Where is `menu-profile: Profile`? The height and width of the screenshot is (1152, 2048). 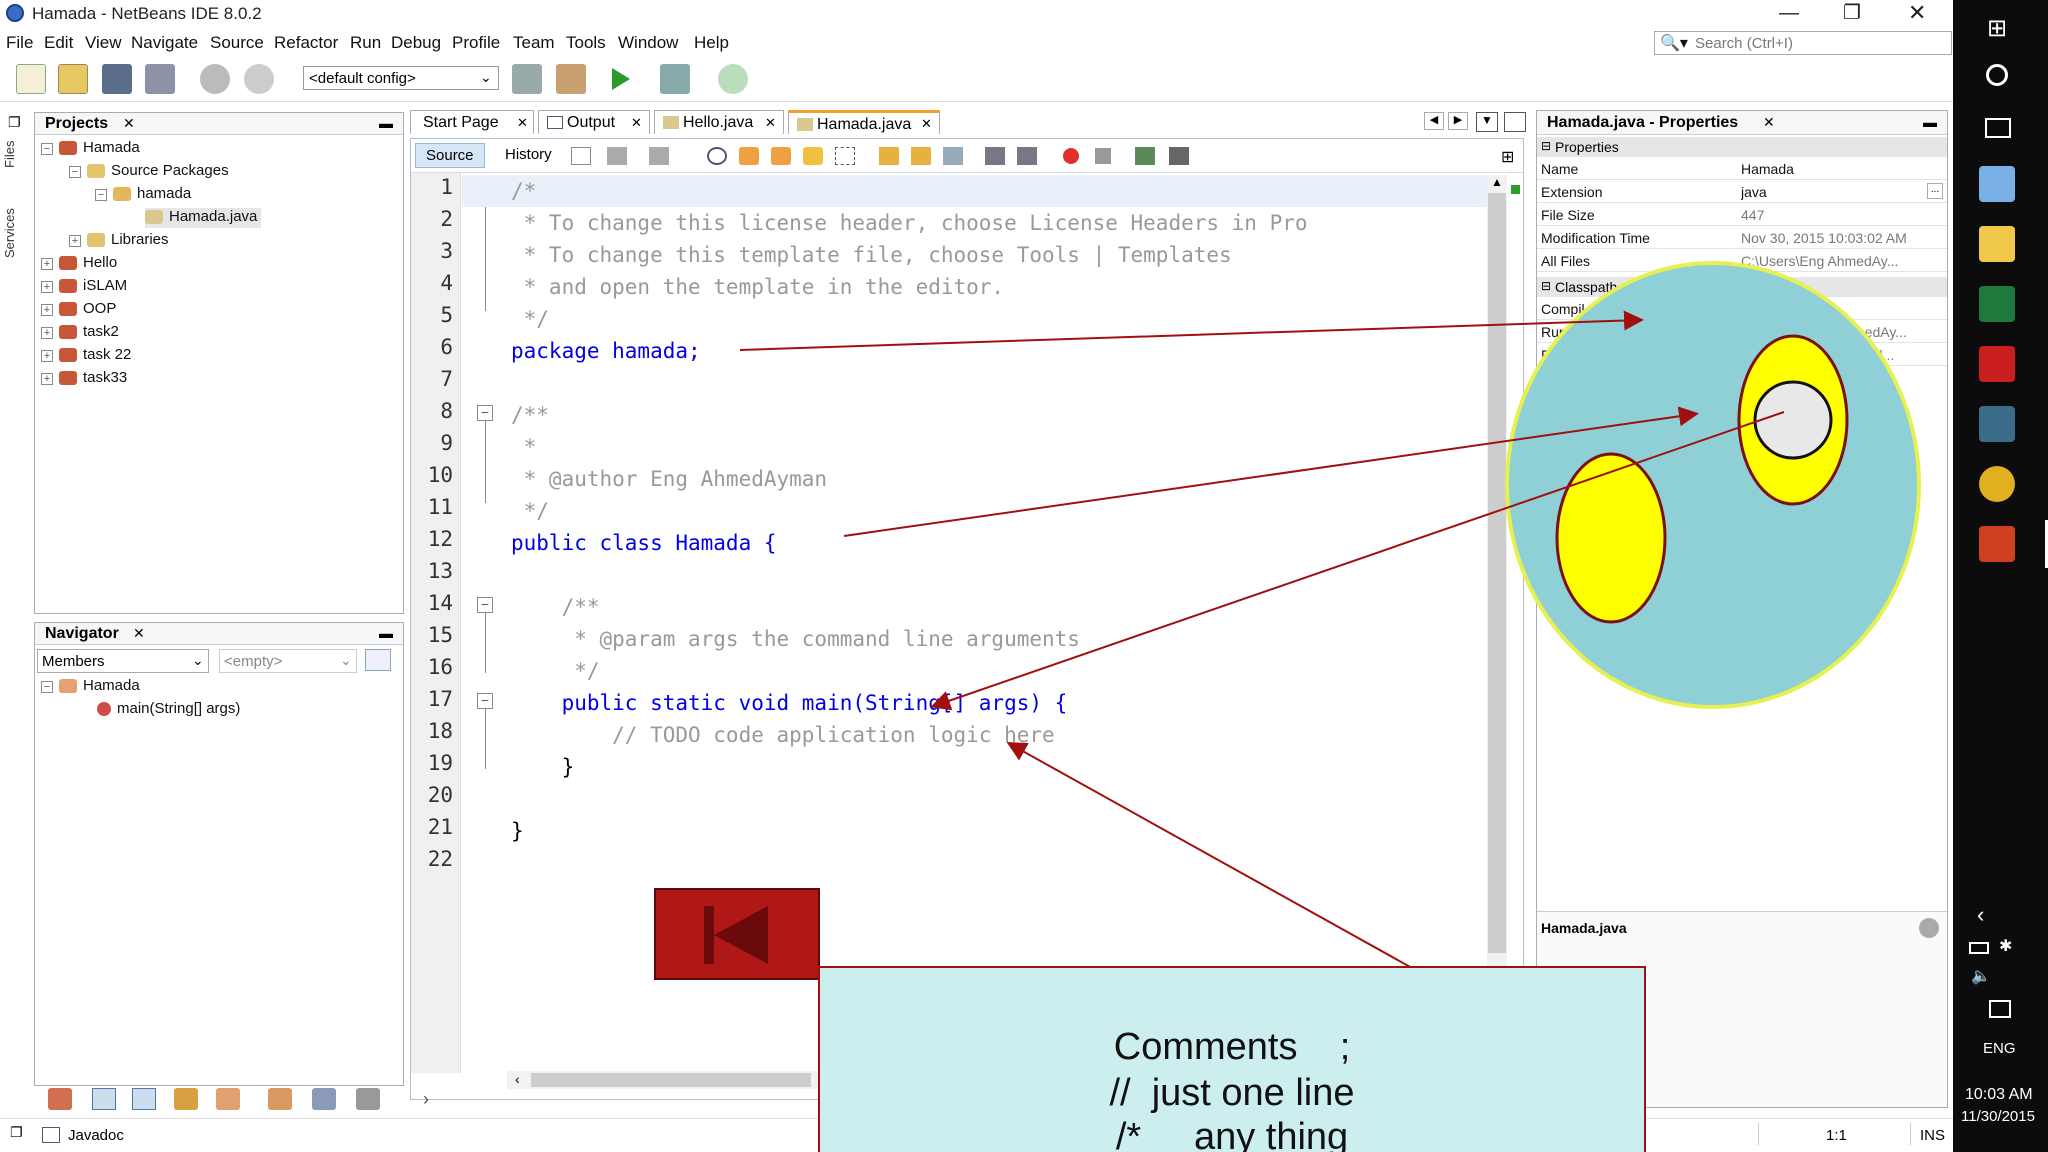 menu-profile: Profile is located at coordinates (476, 43).